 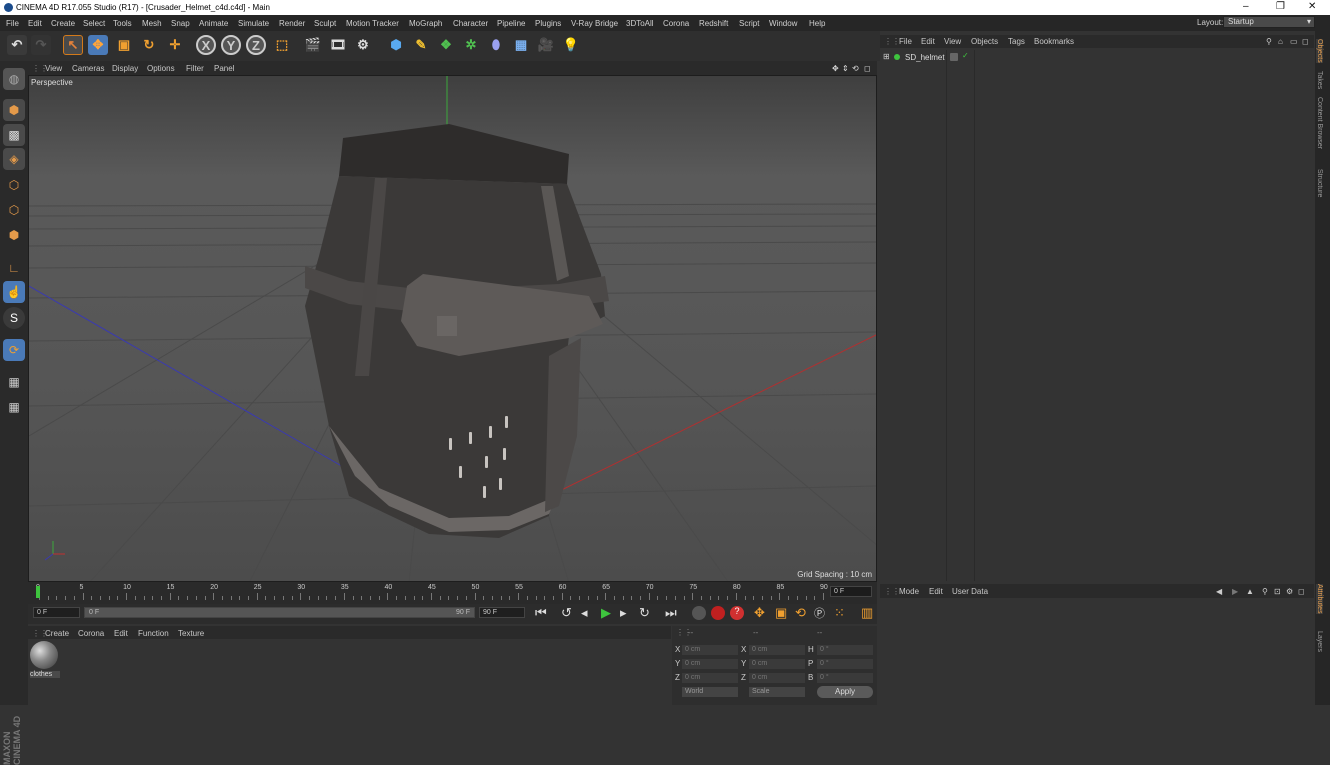 I want to click on menu-simulate: Simulate, so click(x=253, y=23).